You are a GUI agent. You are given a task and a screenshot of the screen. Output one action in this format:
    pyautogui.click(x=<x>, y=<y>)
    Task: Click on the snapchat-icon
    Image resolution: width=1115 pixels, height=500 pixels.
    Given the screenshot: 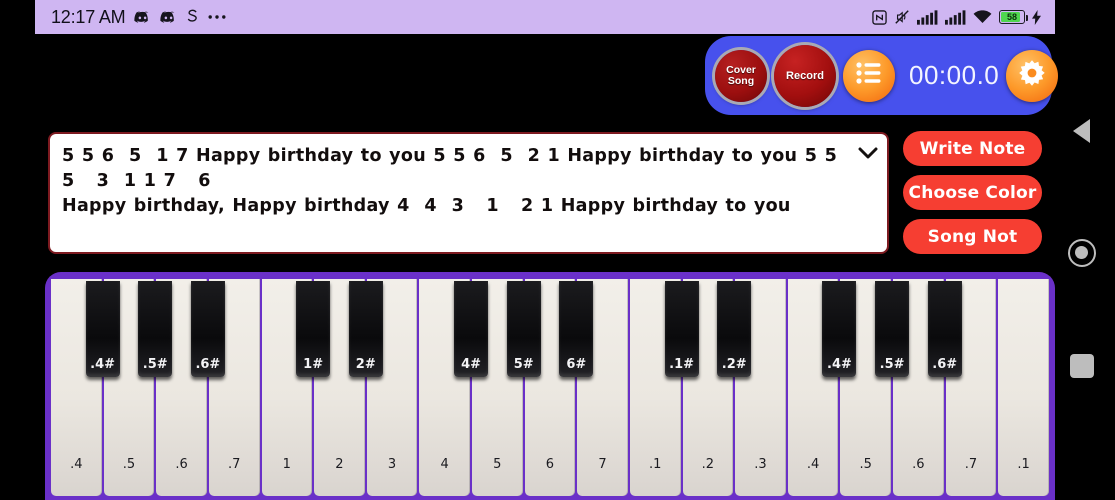 What is the action you would take?
    pyautogui.click(x=192, y=17)
    